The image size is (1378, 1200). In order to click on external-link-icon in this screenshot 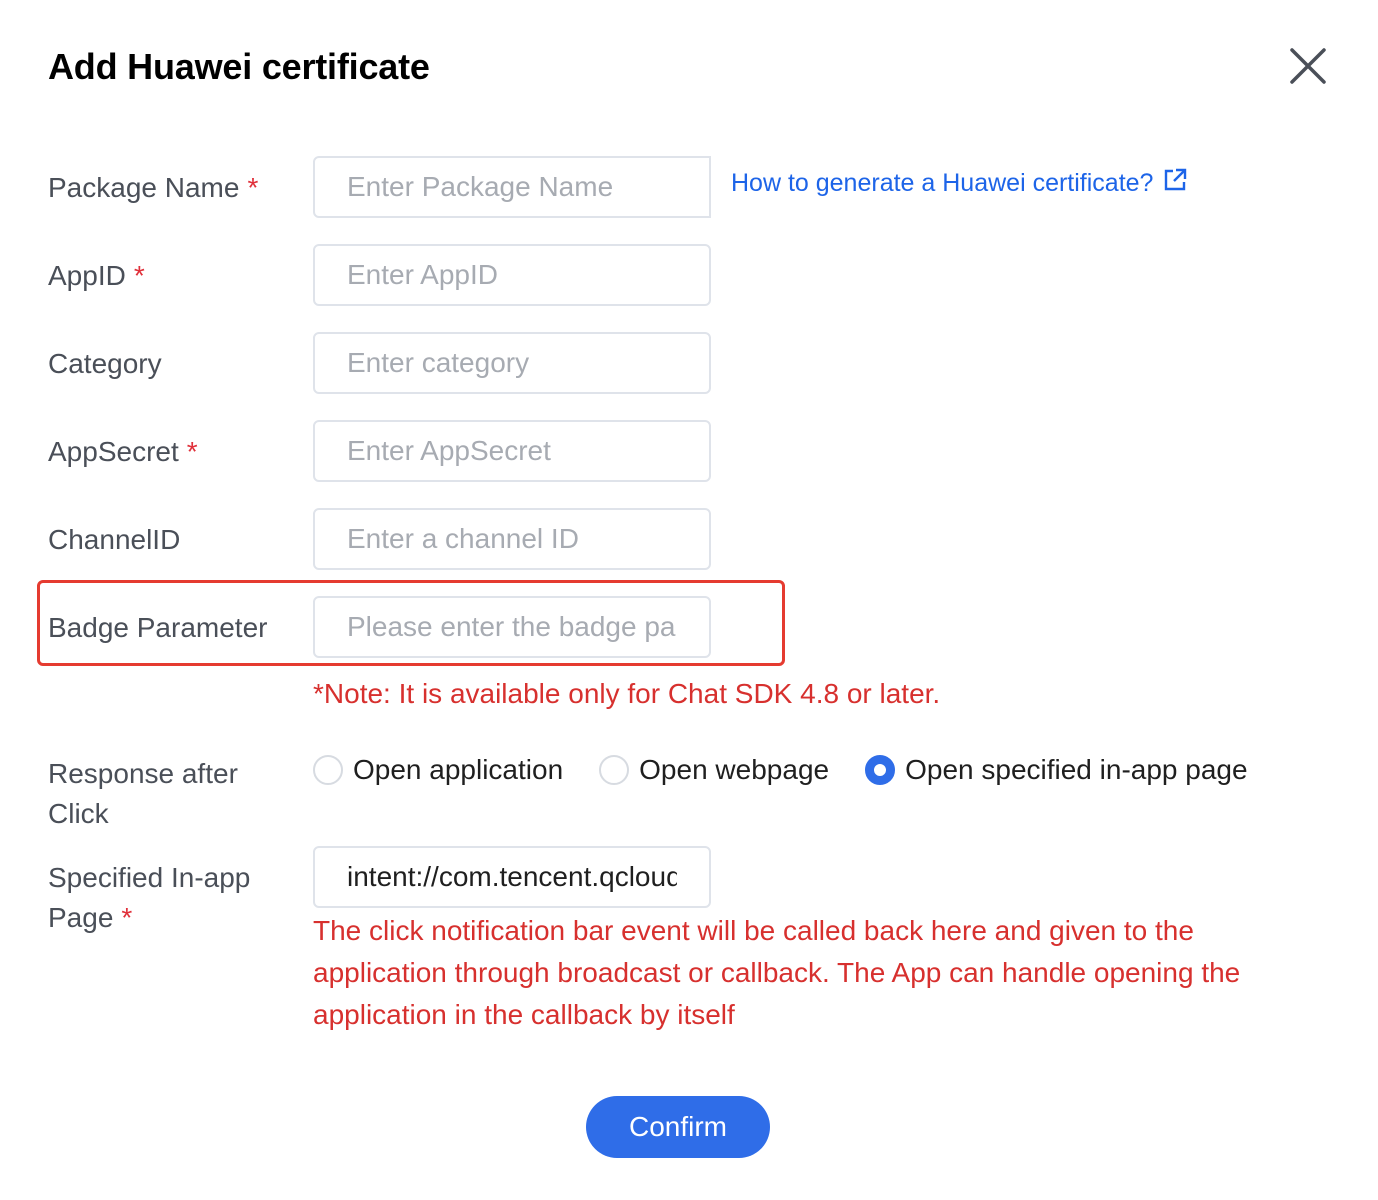, I will do `click(1175, 183)`.